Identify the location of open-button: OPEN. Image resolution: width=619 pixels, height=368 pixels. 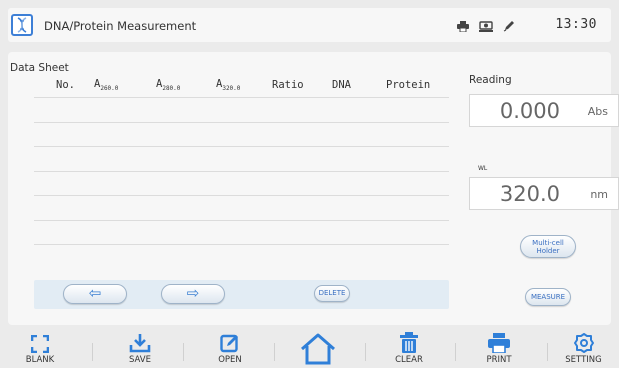
(230, 347).